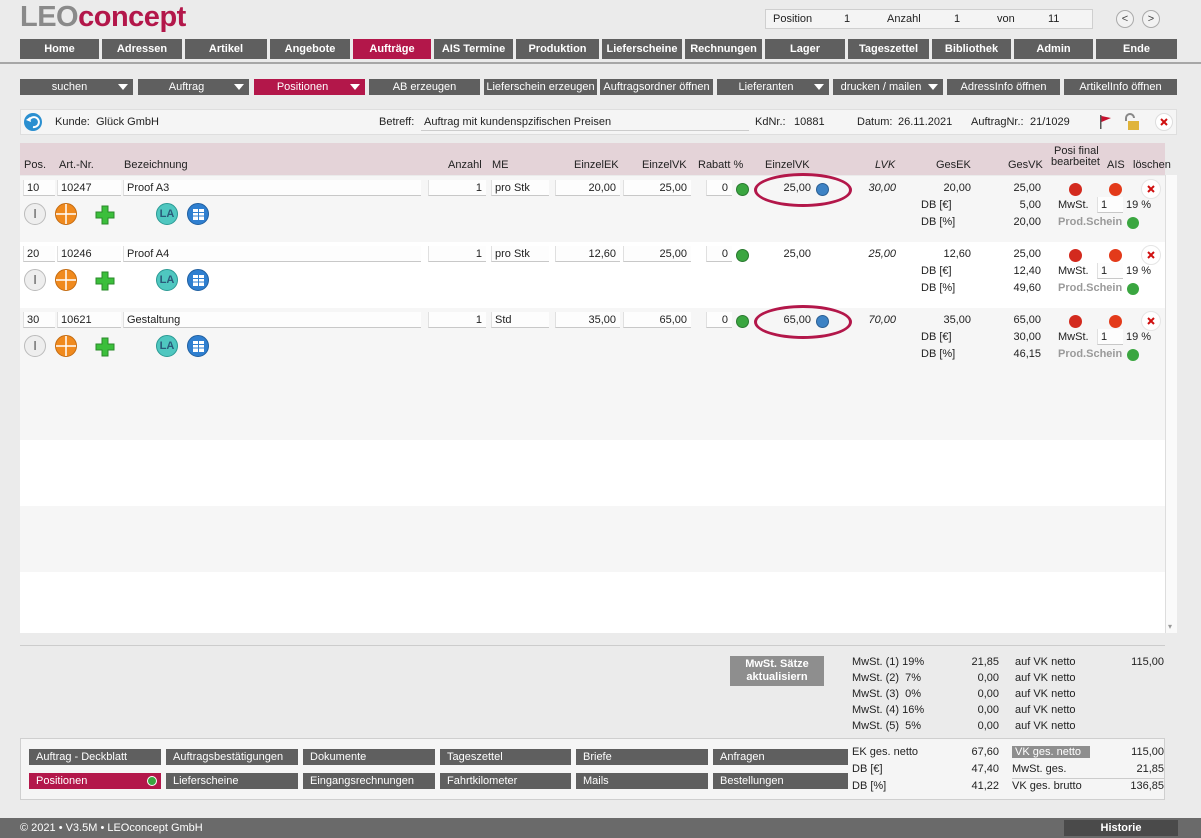  I want to click on einzelek-field: 12,60, so click(587, 254).